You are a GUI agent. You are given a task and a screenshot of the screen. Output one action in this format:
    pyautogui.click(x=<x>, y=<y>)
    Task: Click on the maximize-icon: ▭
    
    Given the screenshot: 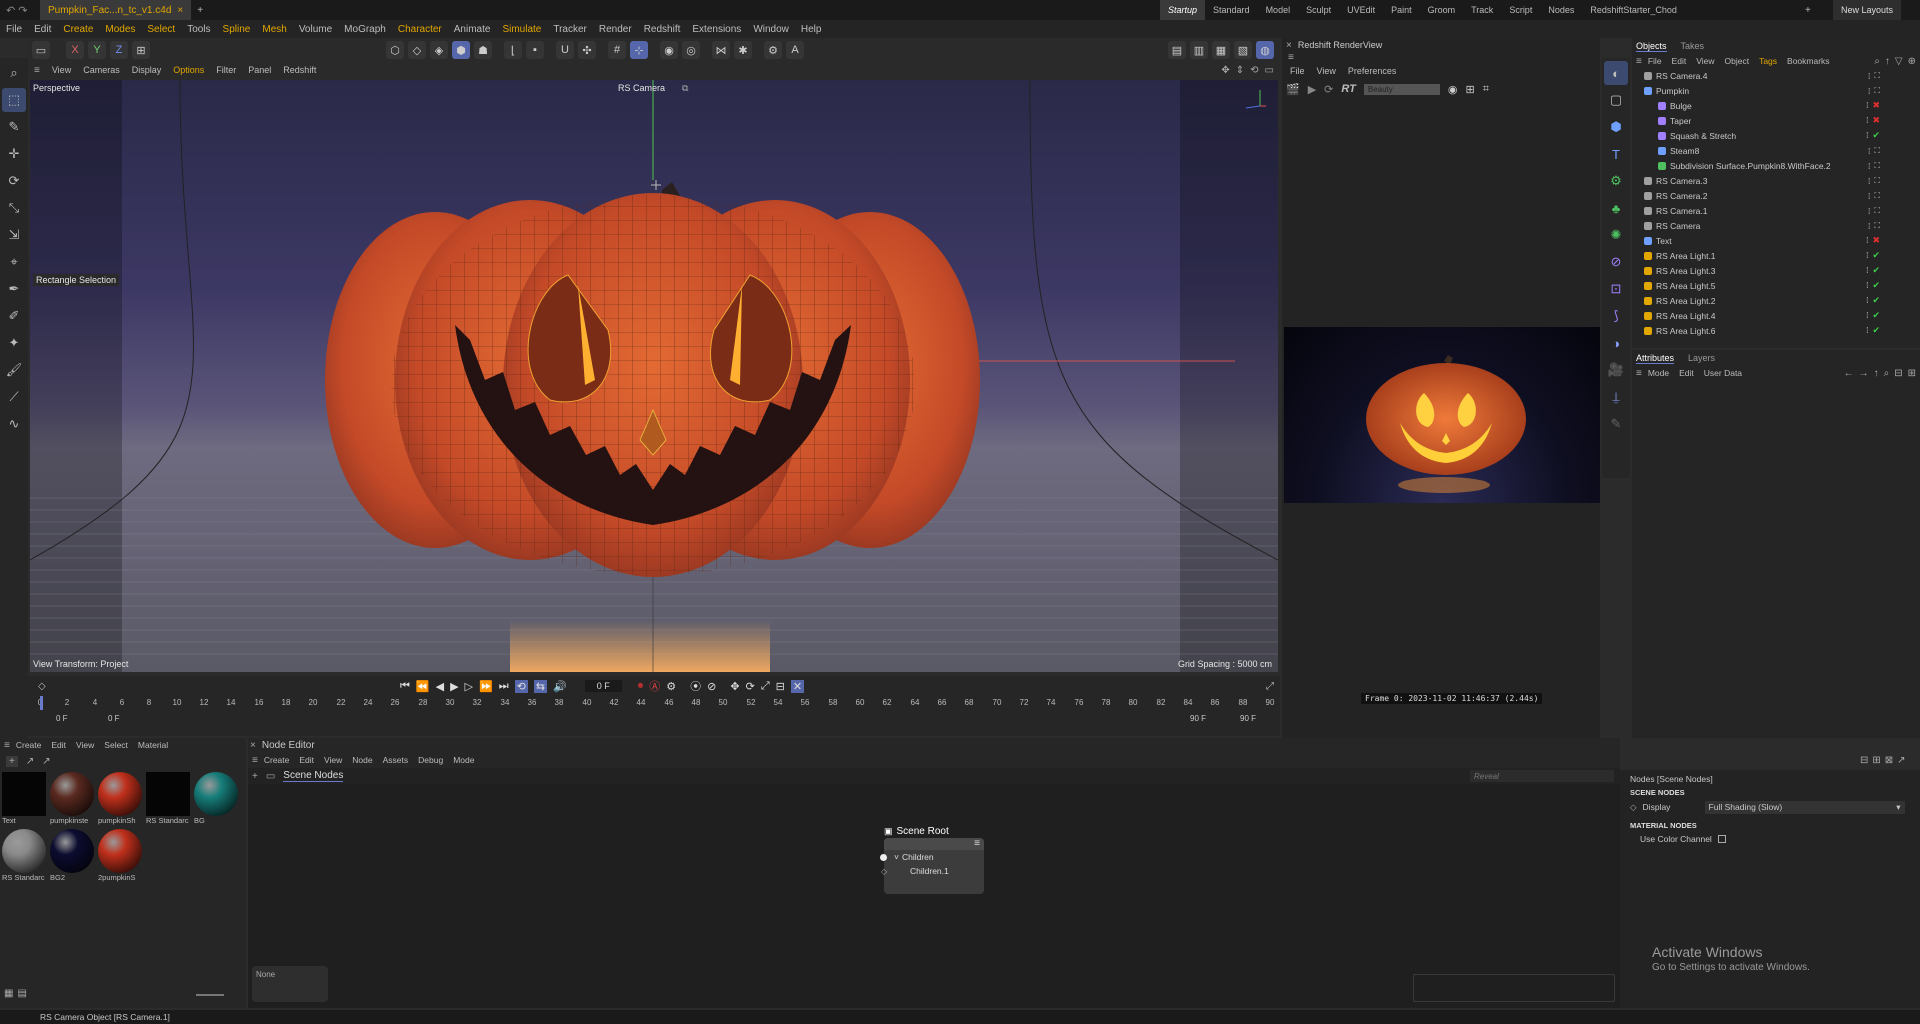 What is the action you would take?
    pyautogui.click(x=1269, y=70)
    